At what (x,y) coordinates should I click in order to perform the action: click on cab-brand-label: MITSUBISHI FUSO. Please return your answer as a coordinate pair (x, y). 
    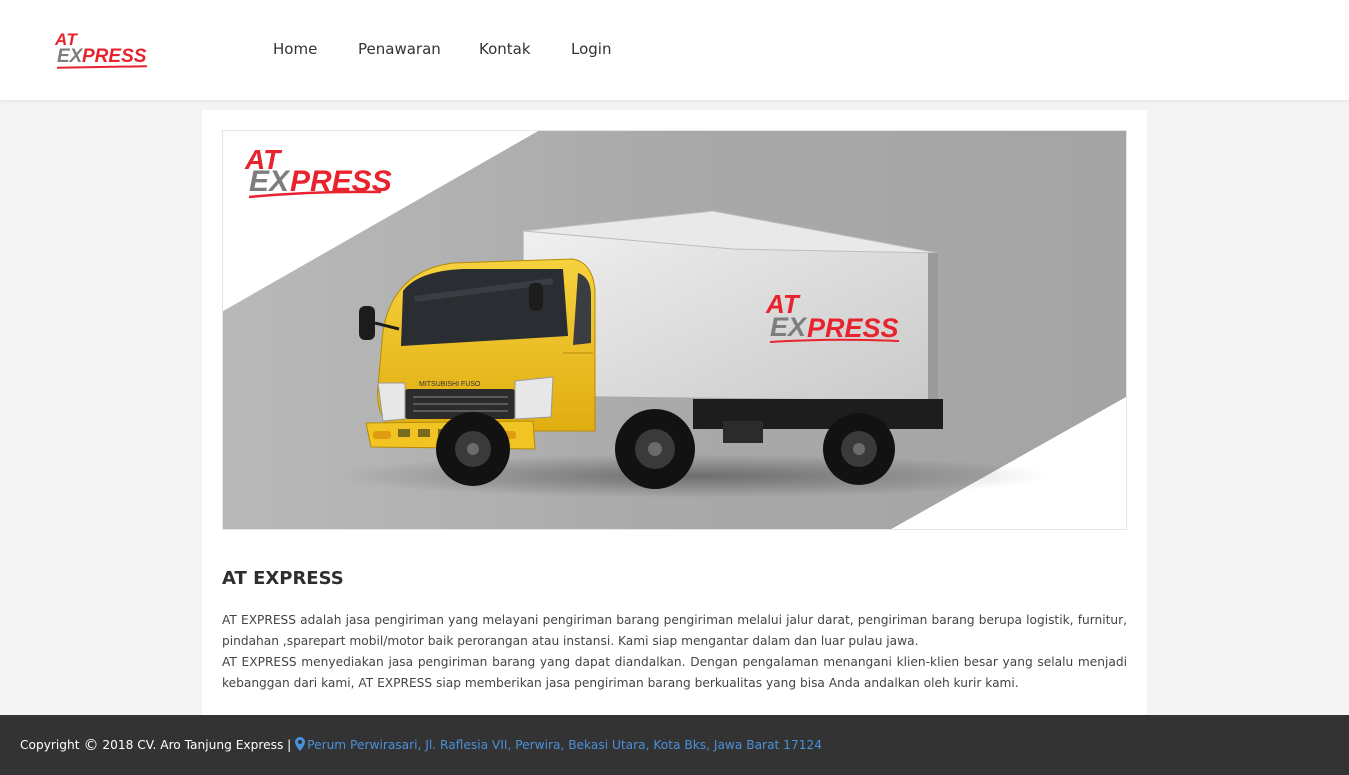
    Looking at the image, I should click on (450, 384).